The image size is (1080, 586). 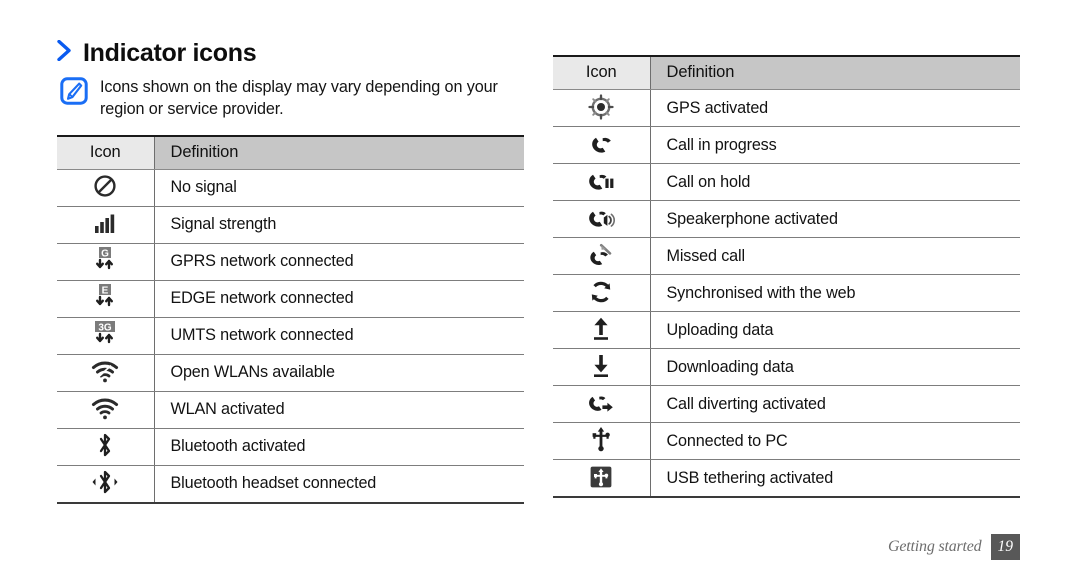 What do you see at coordinates (105, 291) in the screenshot?
I see `svg-text: E` at bounding box center [105, 291].